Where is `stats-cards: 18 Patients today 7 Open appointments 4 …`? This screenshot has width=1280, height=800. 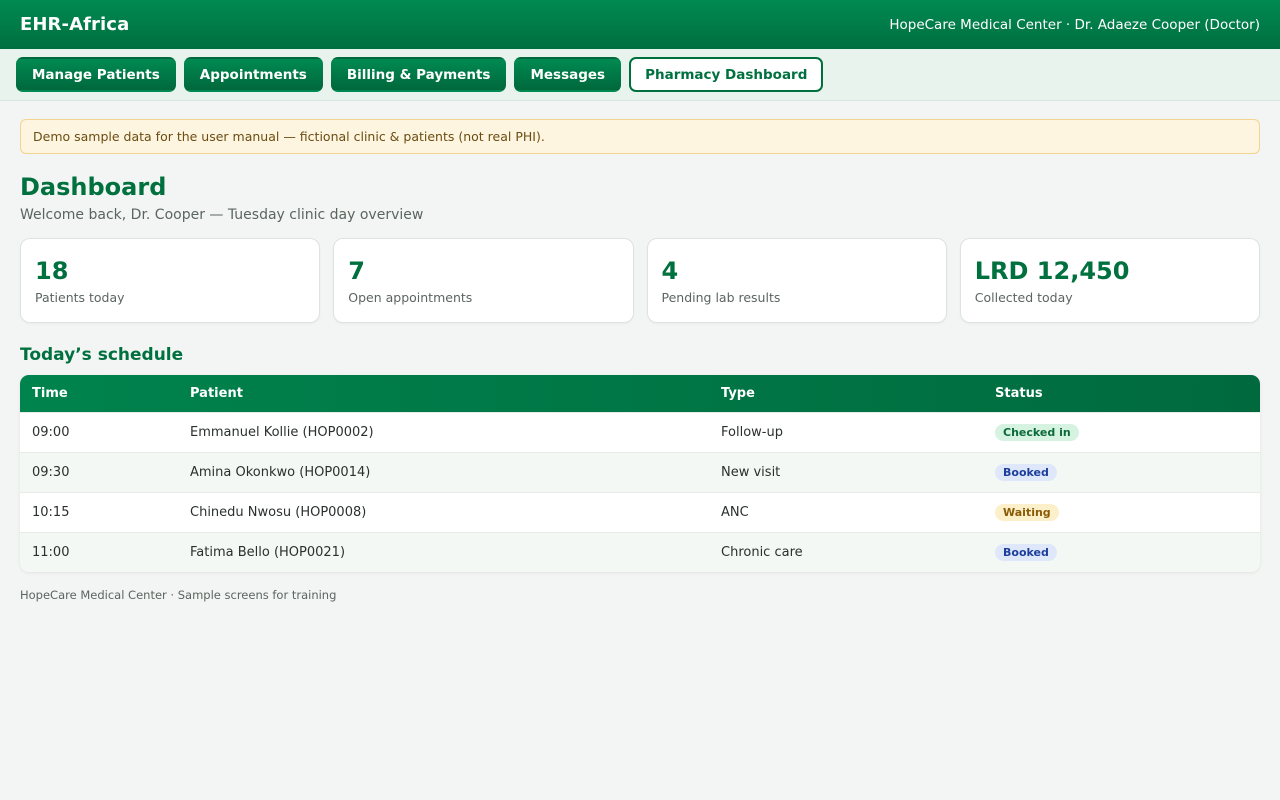
stats-cards: 18 Patients today 7 Open appointments 4 … is located at coordinates (640, 280).